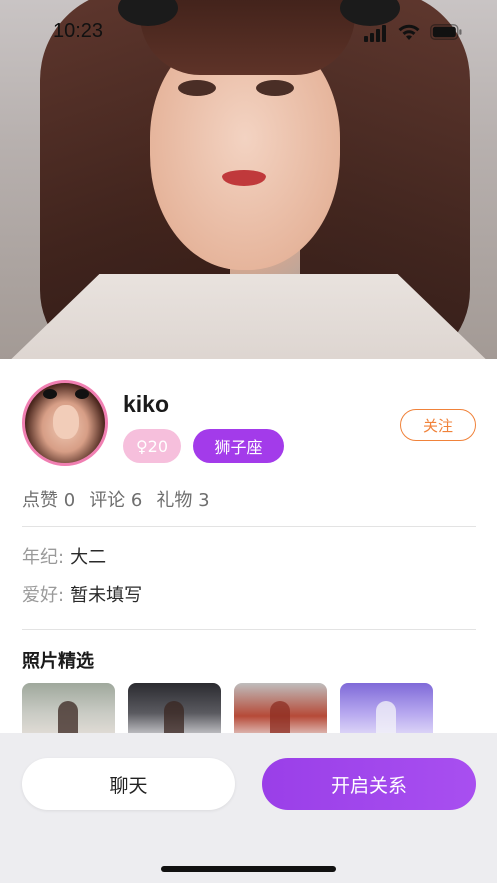  I want to click on grade-row: 年纪: 大二, so click(64, 556).